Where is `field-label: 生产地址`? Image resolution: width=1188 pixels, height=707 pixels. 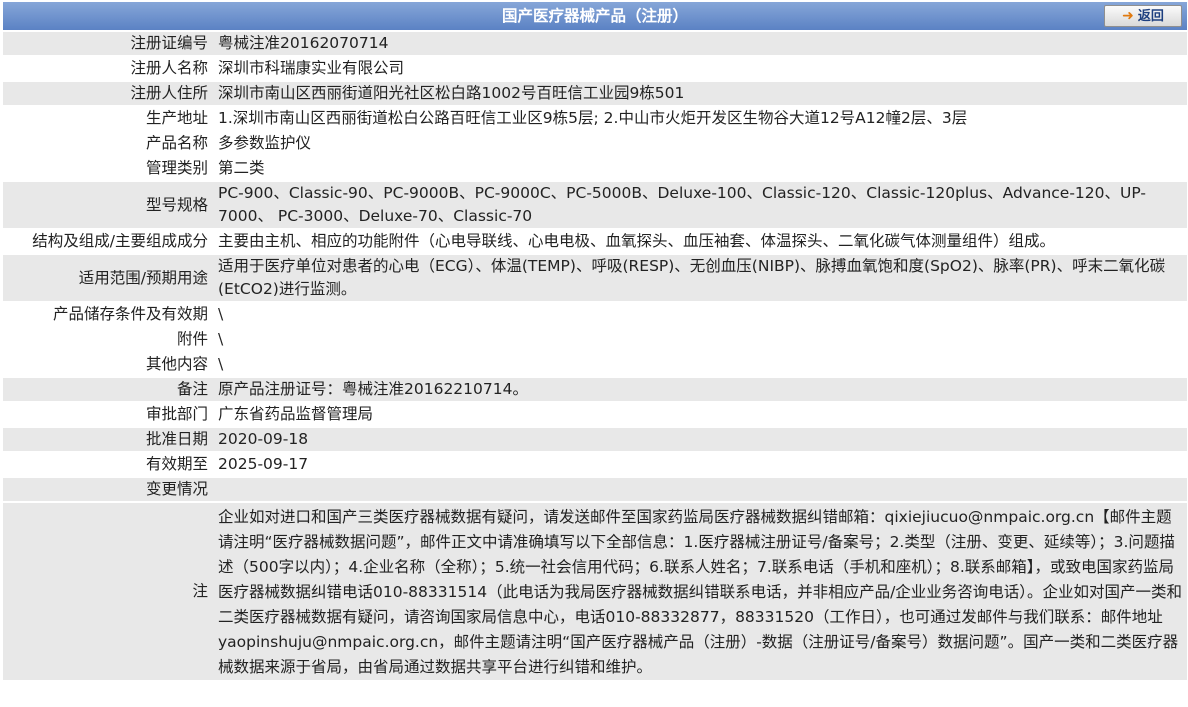 field-label: 生产地址 is located at coordinates (109, 118).